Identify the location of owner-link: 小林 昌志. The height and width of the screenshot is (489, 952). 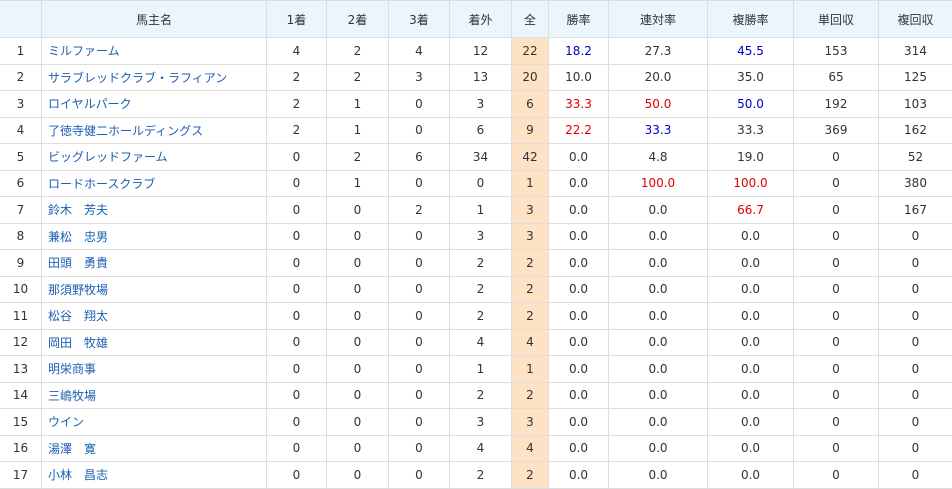
(78, 475).